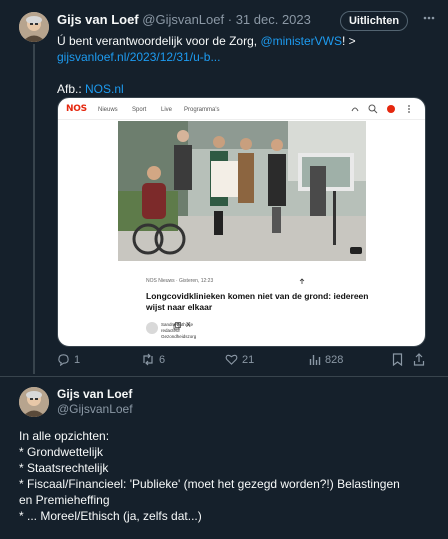 This screenshot has height=539, width=448. Describe the element at coordinates (167, 110) in the screenshot. I see `nav-item-live: Live` at that location.